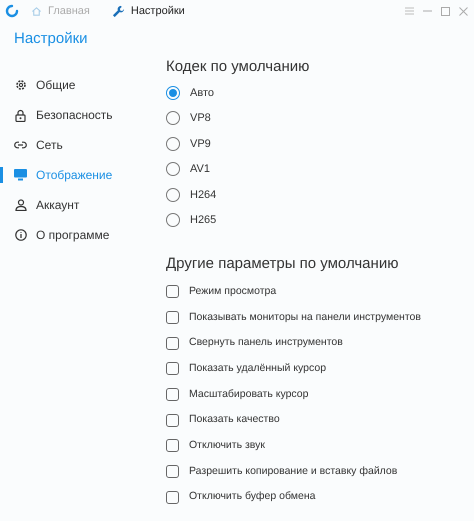 This screenshot has width=474, height=521. I want to click on radio-label: VP8, so click(200, 118).